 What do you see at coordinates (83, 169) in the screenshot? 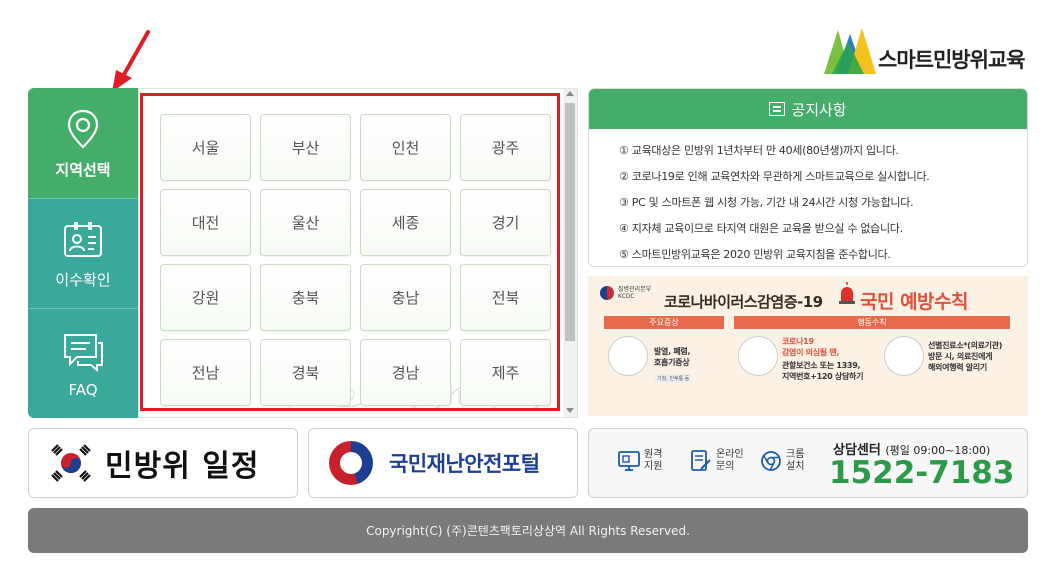
I see `menu-label: 지역선택` at bounding box center [83, 169].